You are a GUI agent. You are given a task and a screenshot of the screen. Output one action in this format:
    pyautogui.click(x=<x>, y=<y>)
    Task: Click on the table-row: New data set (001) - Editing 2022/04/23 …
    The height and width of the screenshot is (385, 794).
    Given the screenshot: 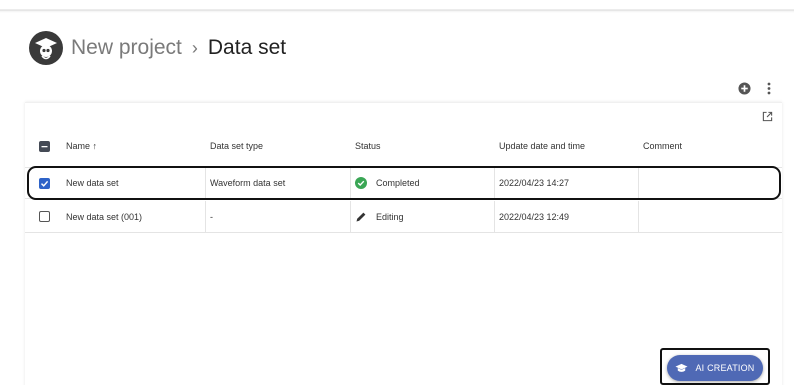 What is the action you would take?
    pyautogui.click(x=403, y=217)
    